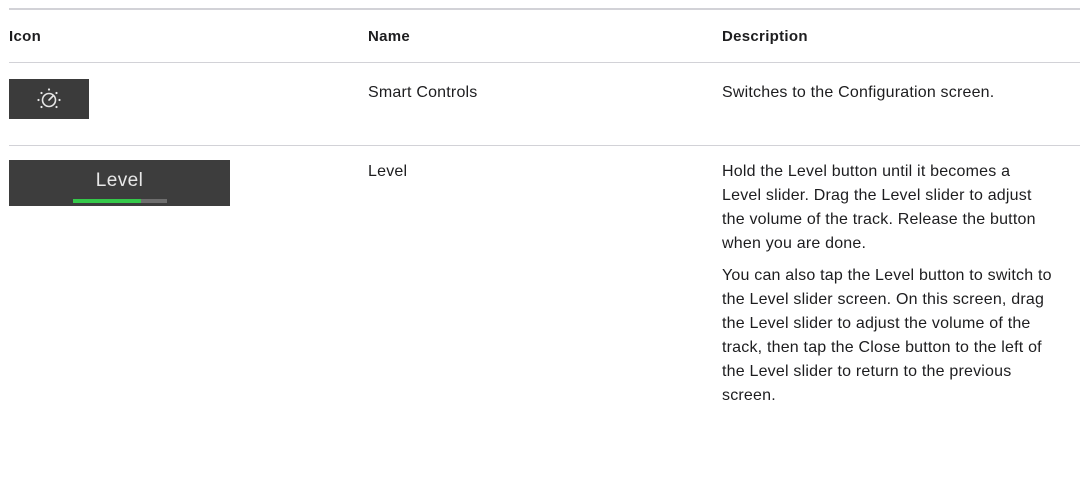 The height and width of the screenshot is (489, 1080). I want to click on description-cell: Switches to the Configuration screen., so click(887, 104).